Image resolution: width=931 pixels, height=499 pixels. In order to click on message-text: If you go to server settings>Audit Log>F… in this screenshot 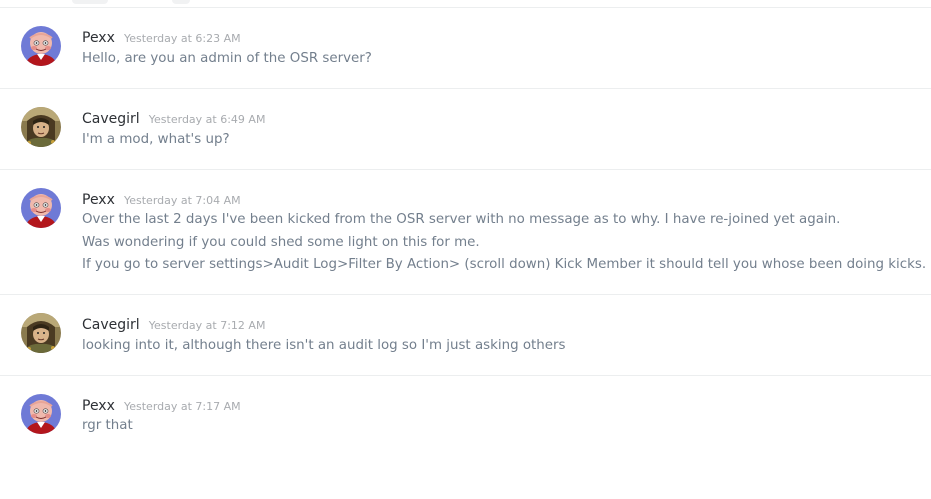, I will do `click(504, 264)`.